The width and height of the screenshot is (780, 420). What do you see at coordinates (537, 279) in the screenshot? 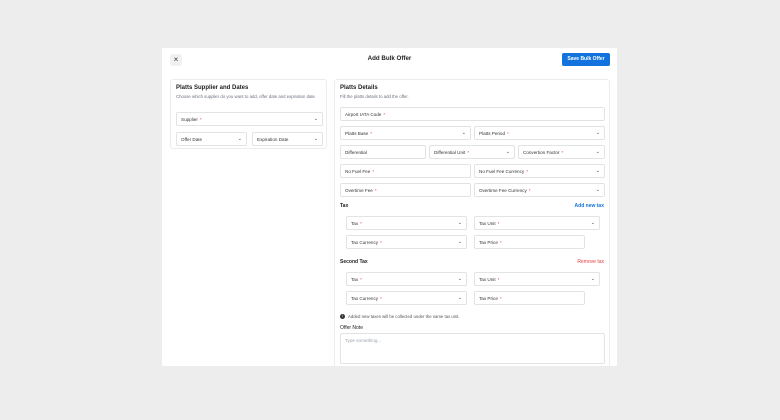
I see `second-tax-unit-select: Tax Unit * ⌄` at bounding box center [537, 279].